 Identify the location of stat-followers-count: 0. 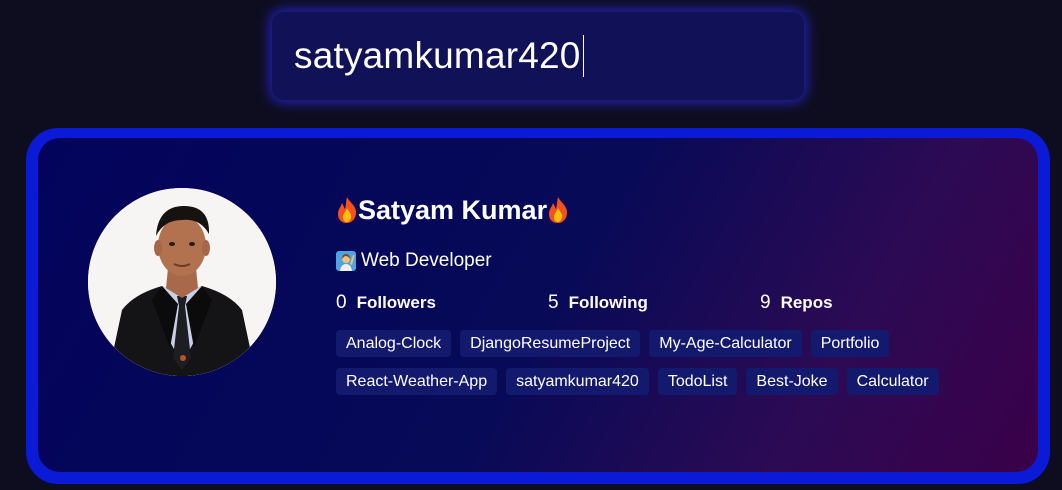
(341, 302).